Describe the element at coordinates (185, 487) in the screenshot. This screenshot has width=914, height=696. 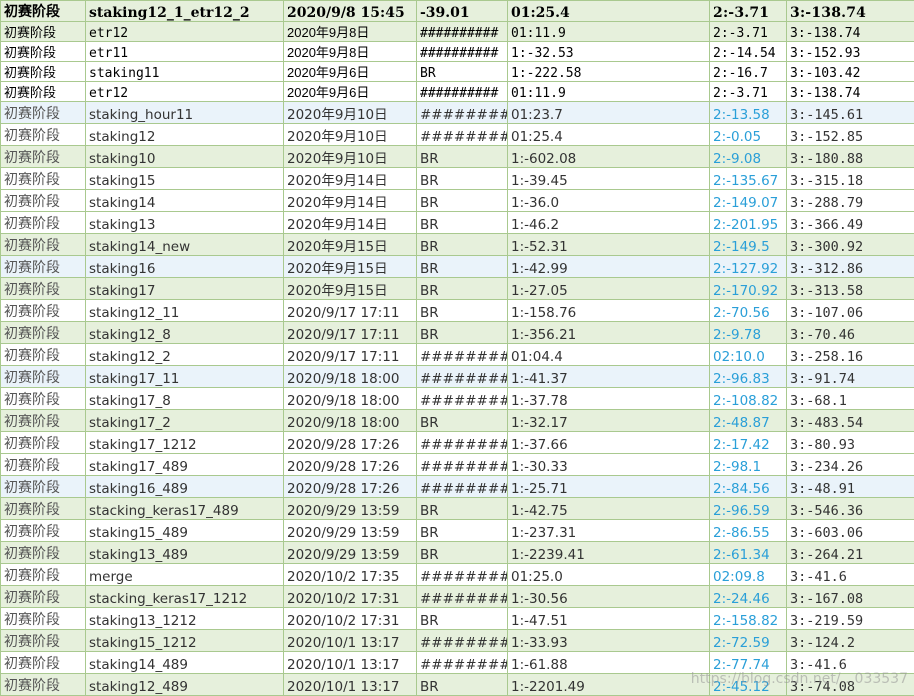
I see `cell: staking16_489` at that location.